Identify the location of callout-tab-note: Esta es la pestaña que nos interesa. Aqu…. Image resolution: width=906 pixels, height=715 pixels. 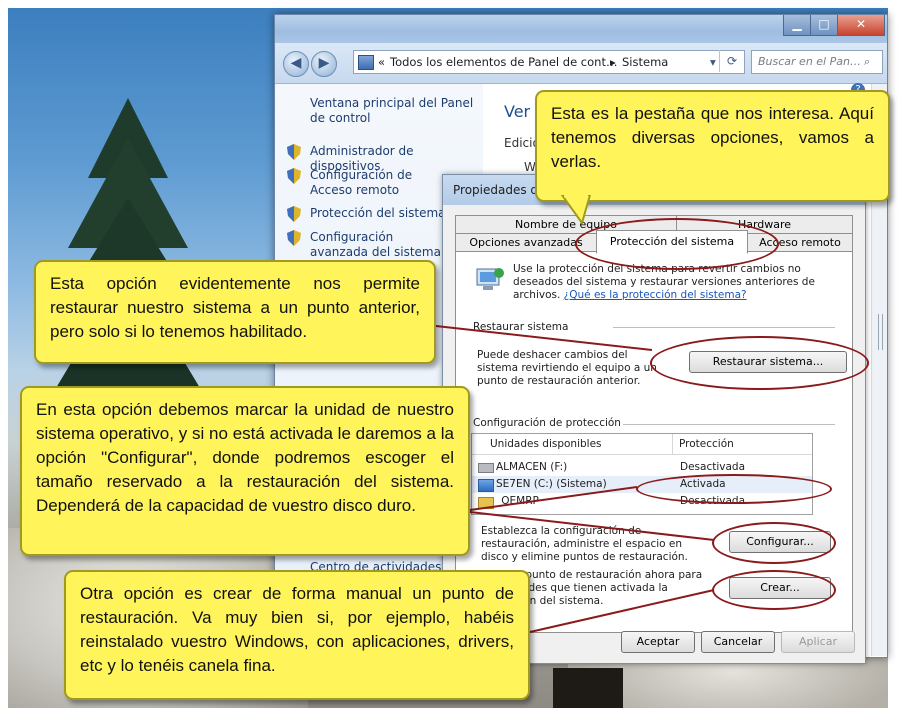
(712, 146).